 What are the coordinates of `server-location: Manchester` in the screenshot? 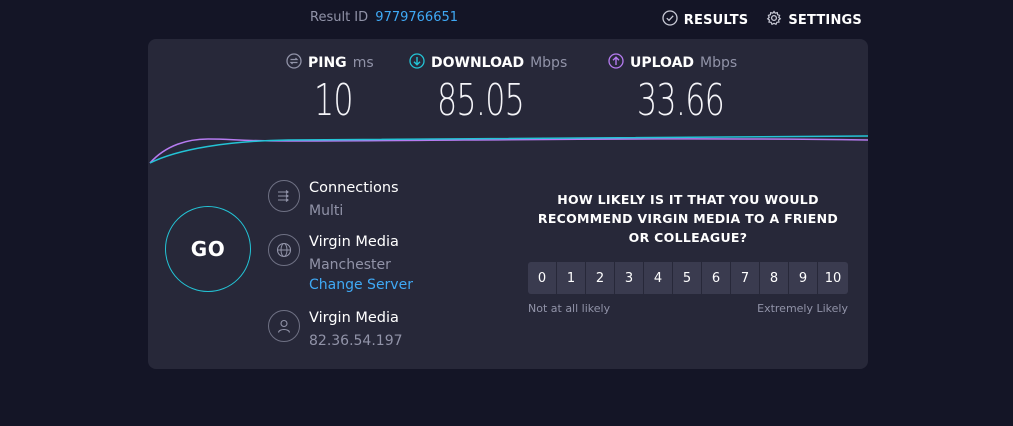 It's located at (350, 265).